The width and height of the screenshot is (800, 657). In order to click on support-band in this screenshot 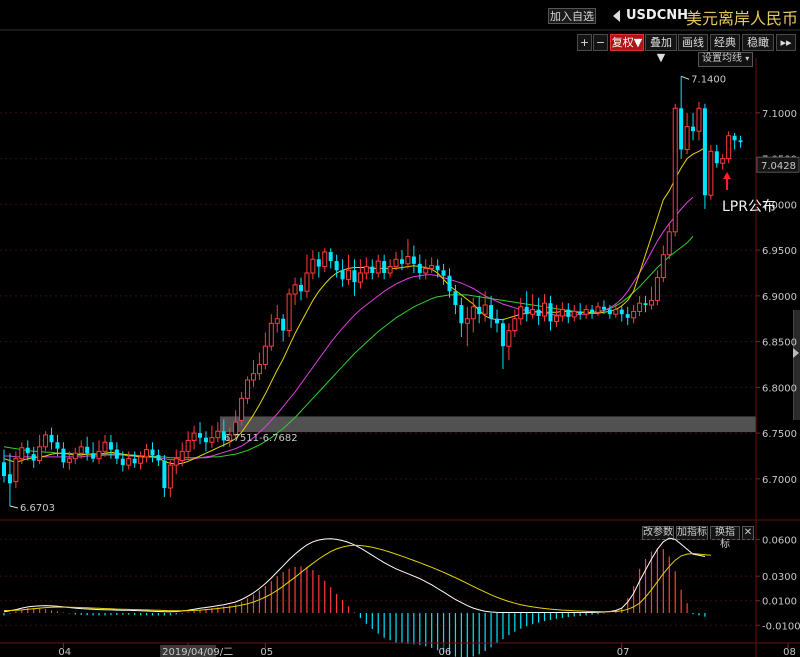, I will do `click(488, 424)`.